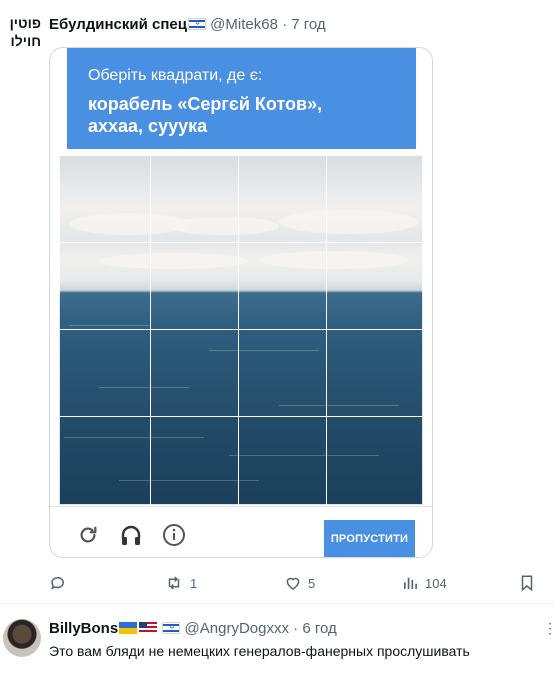 This screenshot has width=554, height=678. Describe the element at coordinates (205, 104) in the screenshot. I see `captcha-target-line1: корабель «Сергєй Котов»,` at that location.